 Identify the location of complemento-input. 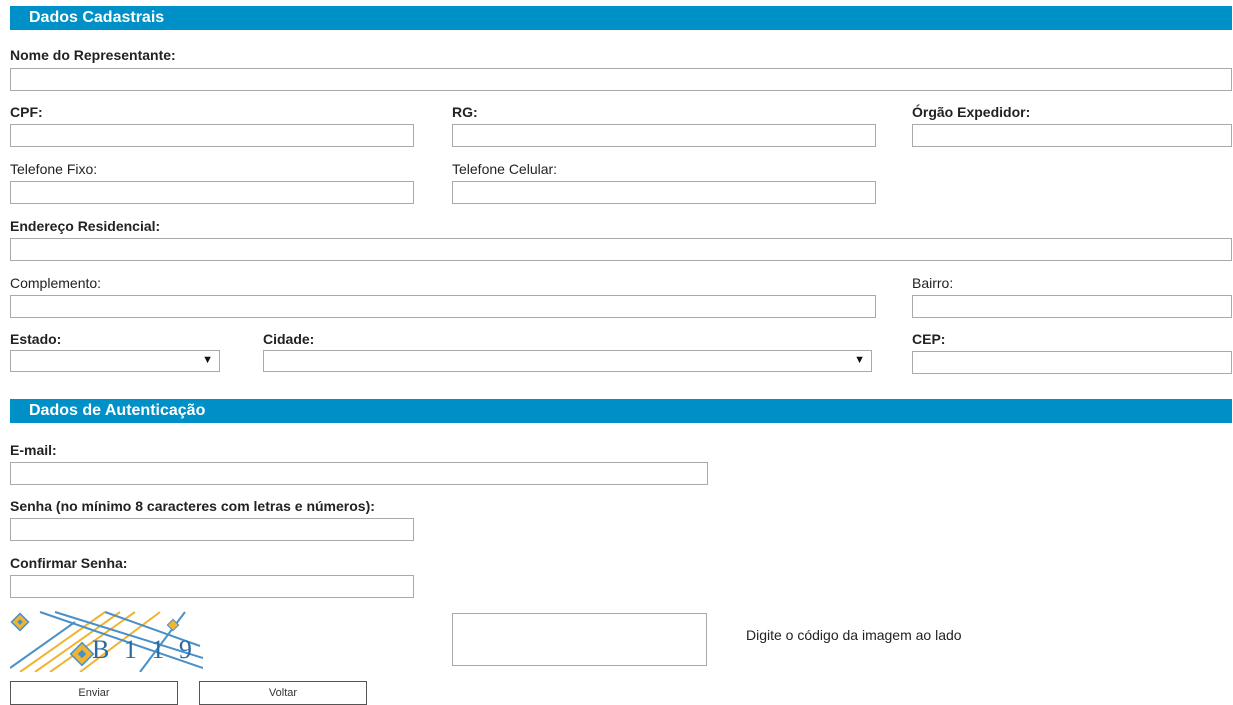
(443, 306).